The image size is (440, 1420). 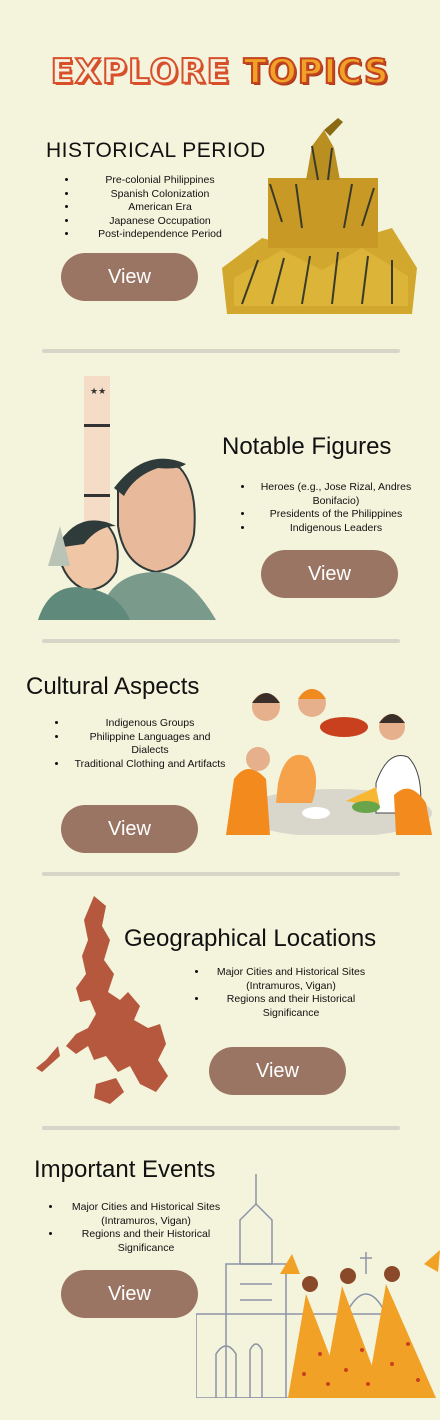 I want to click on list-item: American Era, so click(x=158, y=208).